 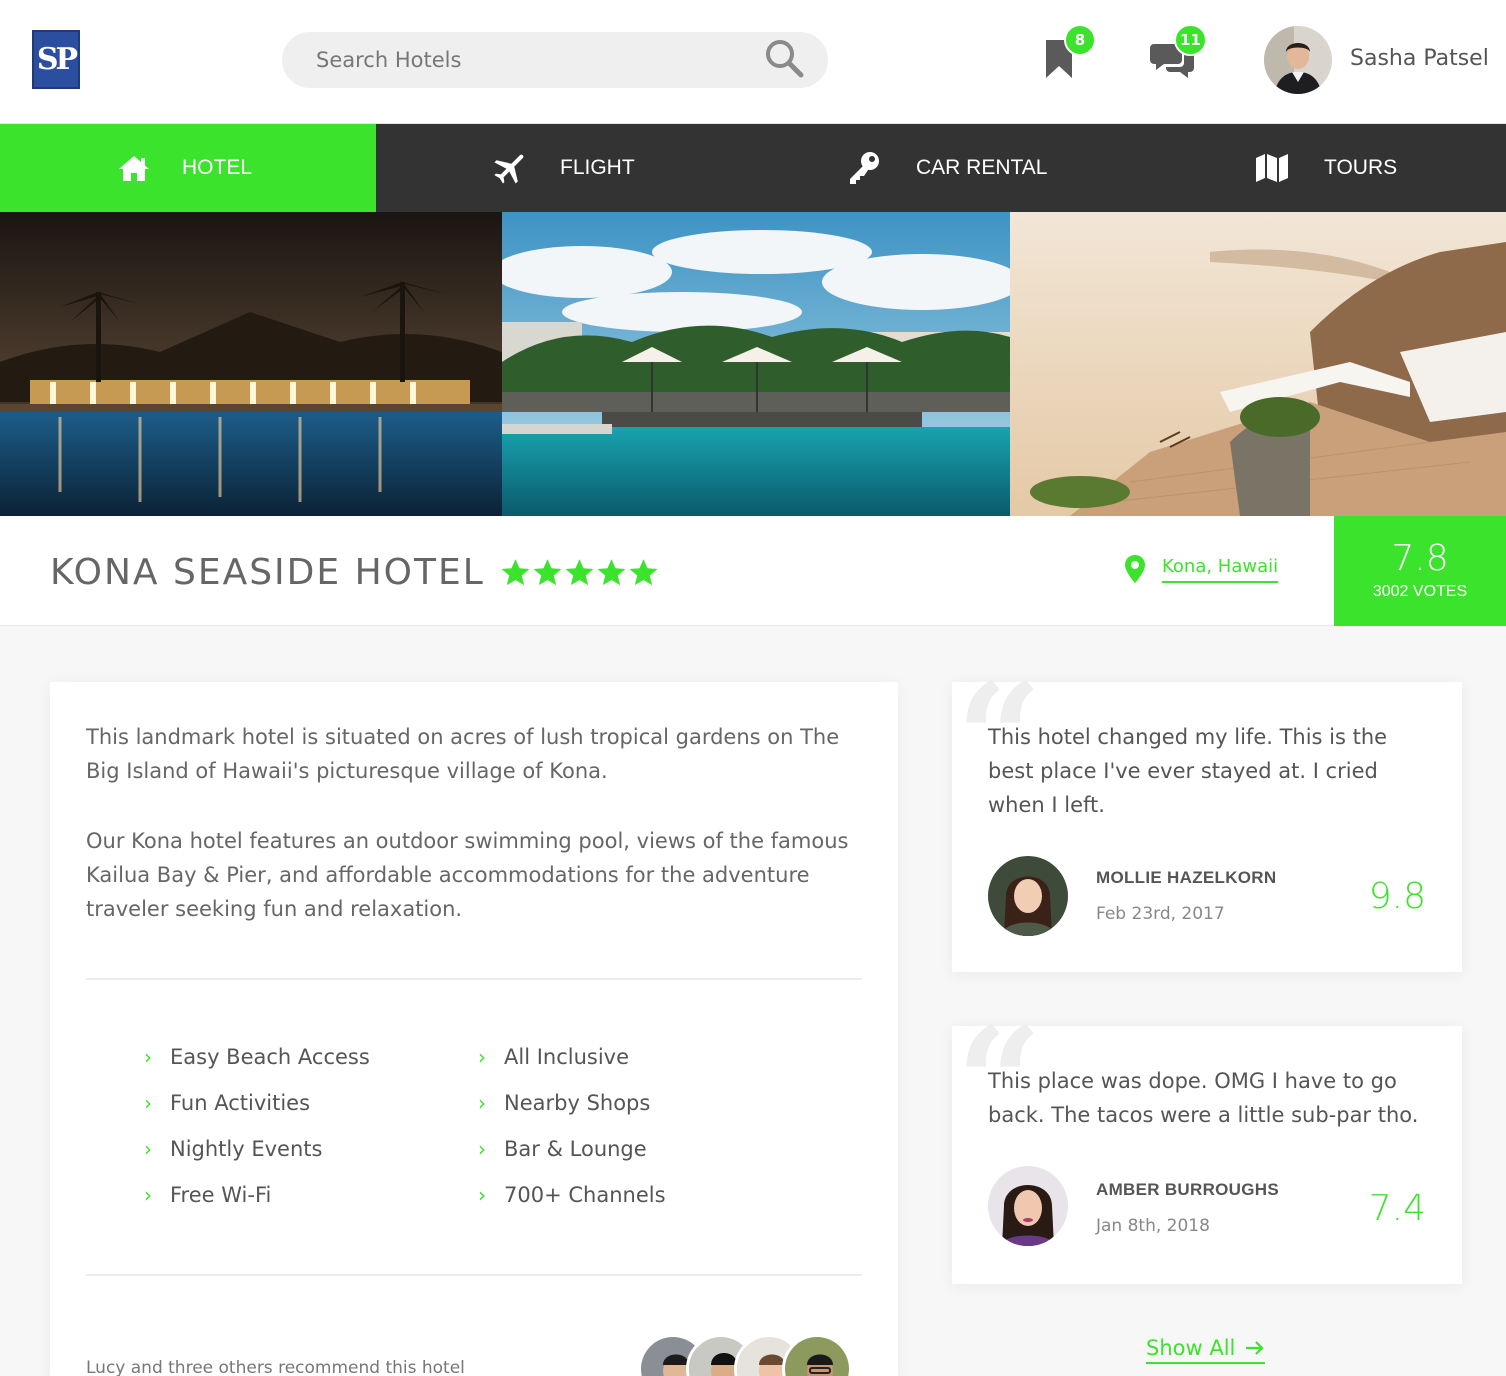 I want to click on nav-tab-hotel: HOTEL, so click(x=188, y=168).